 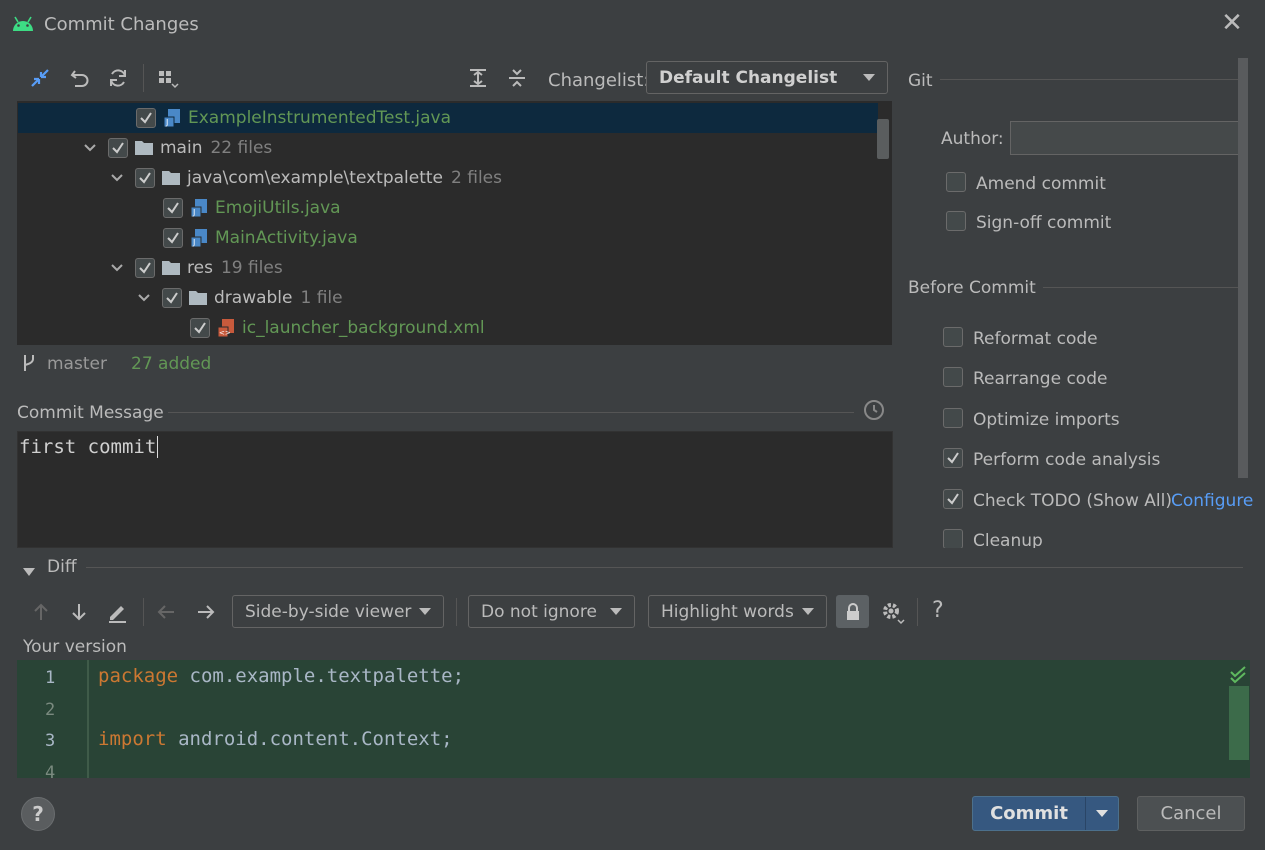 What do you see at coordinates (852, 611) in the screenshot?
I see `lock-toggle-button` at bounding box center [852, 611].